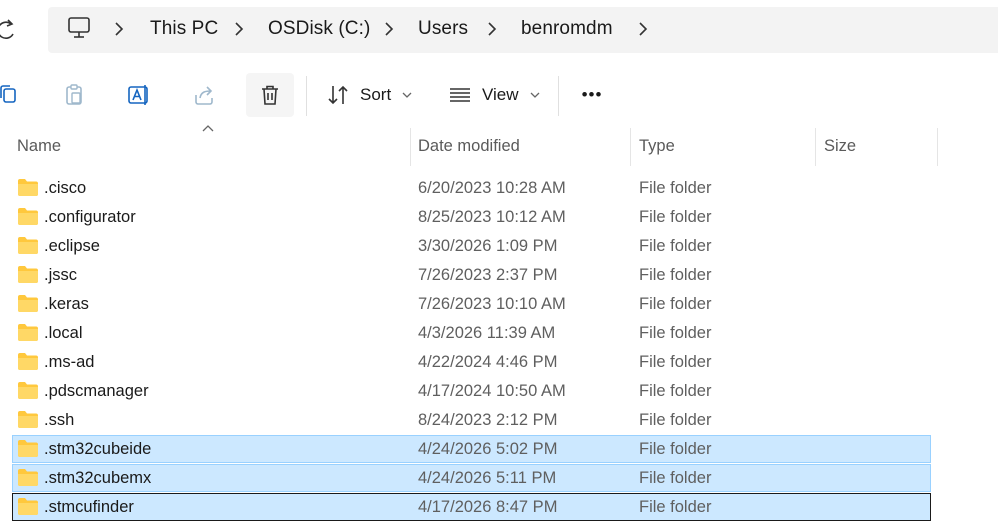 The height and width of the screenshot is (530, 998). I want to click on file-name: .ms-ad, so click(69, 362).